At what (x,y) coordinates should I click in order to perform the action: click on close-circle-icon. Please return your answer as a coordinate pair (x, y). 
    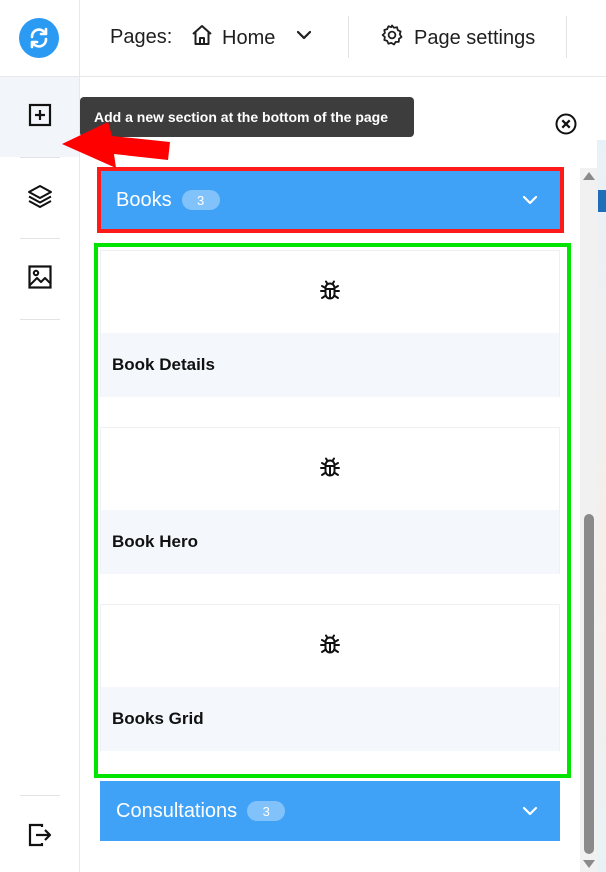
    Looking at the image, I should click on (566, 126).